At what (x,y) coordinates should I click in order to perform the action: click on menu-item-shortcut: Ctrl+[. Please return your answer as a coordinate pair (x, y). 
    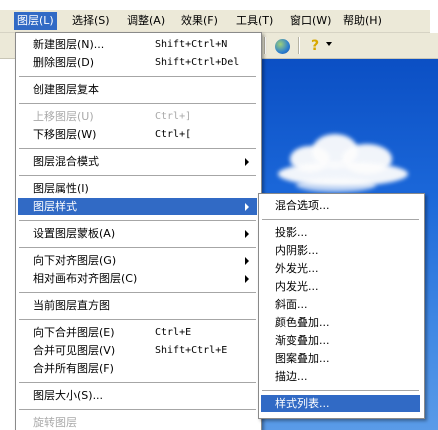
    Looking at the image, I should click on (173, 134).